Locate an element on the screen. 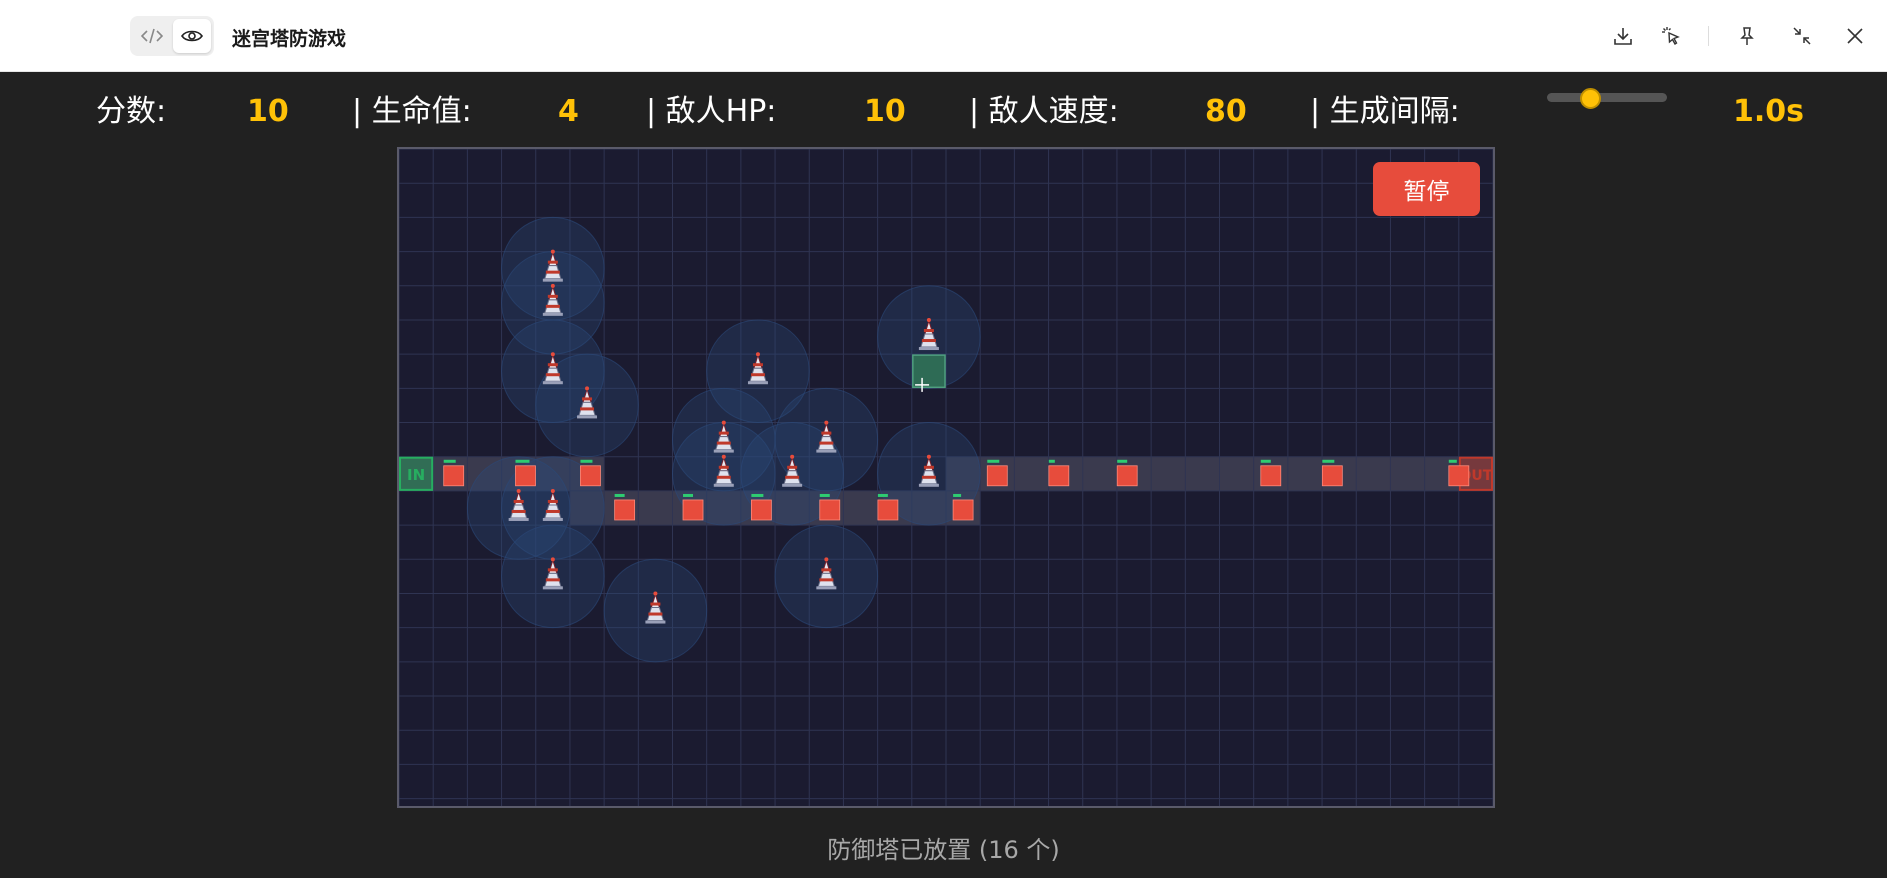  enemy-speed-label: | 敌人速度: is located at coordinates (1044, 111).